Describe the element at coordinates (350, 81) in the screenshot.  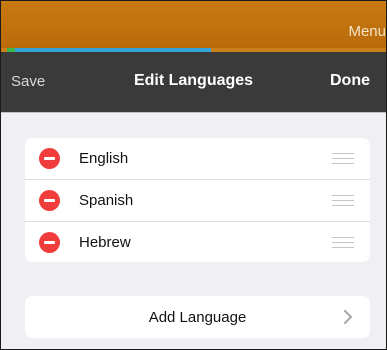
I see `done-button: Done` at that location.